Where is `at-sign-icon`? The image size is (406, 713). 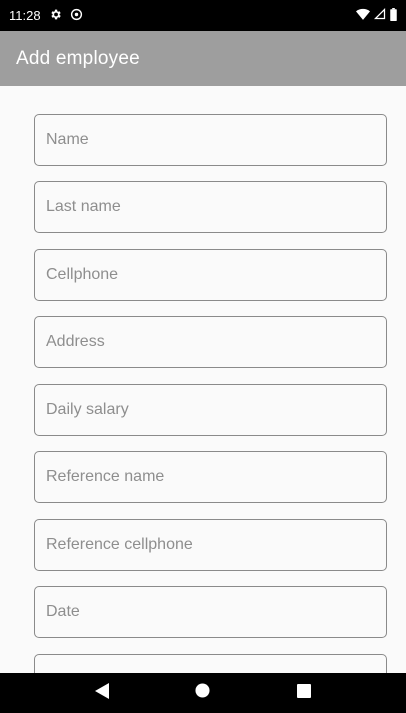
at-sign-icon is located at coordinates (76, 16).